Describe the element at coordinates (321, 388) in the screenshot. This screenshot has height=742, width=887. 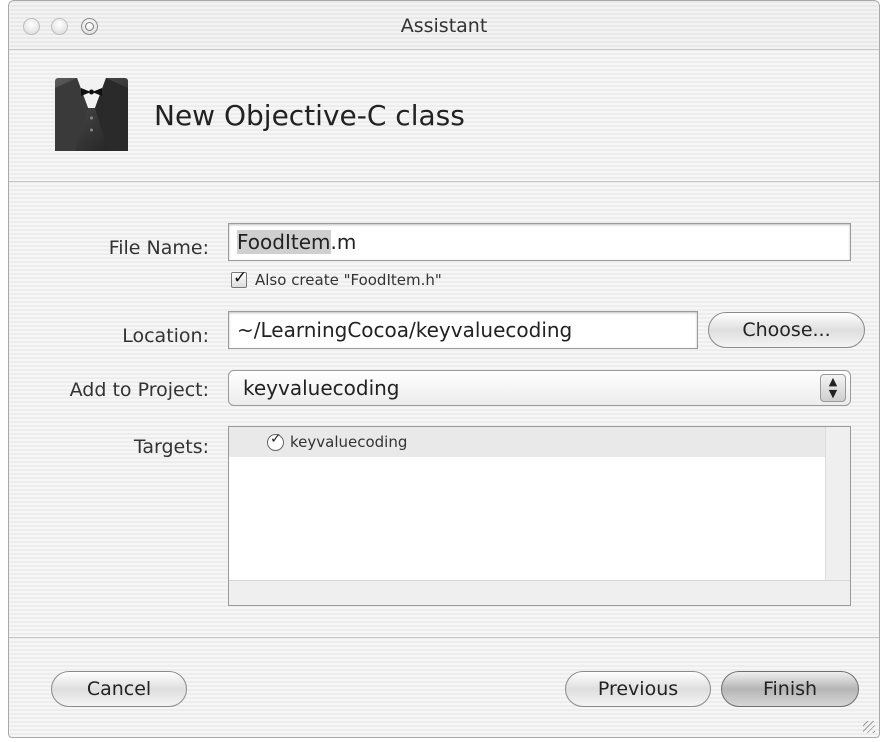
I see `project-popup-value: keyvaluecoding` at that location.